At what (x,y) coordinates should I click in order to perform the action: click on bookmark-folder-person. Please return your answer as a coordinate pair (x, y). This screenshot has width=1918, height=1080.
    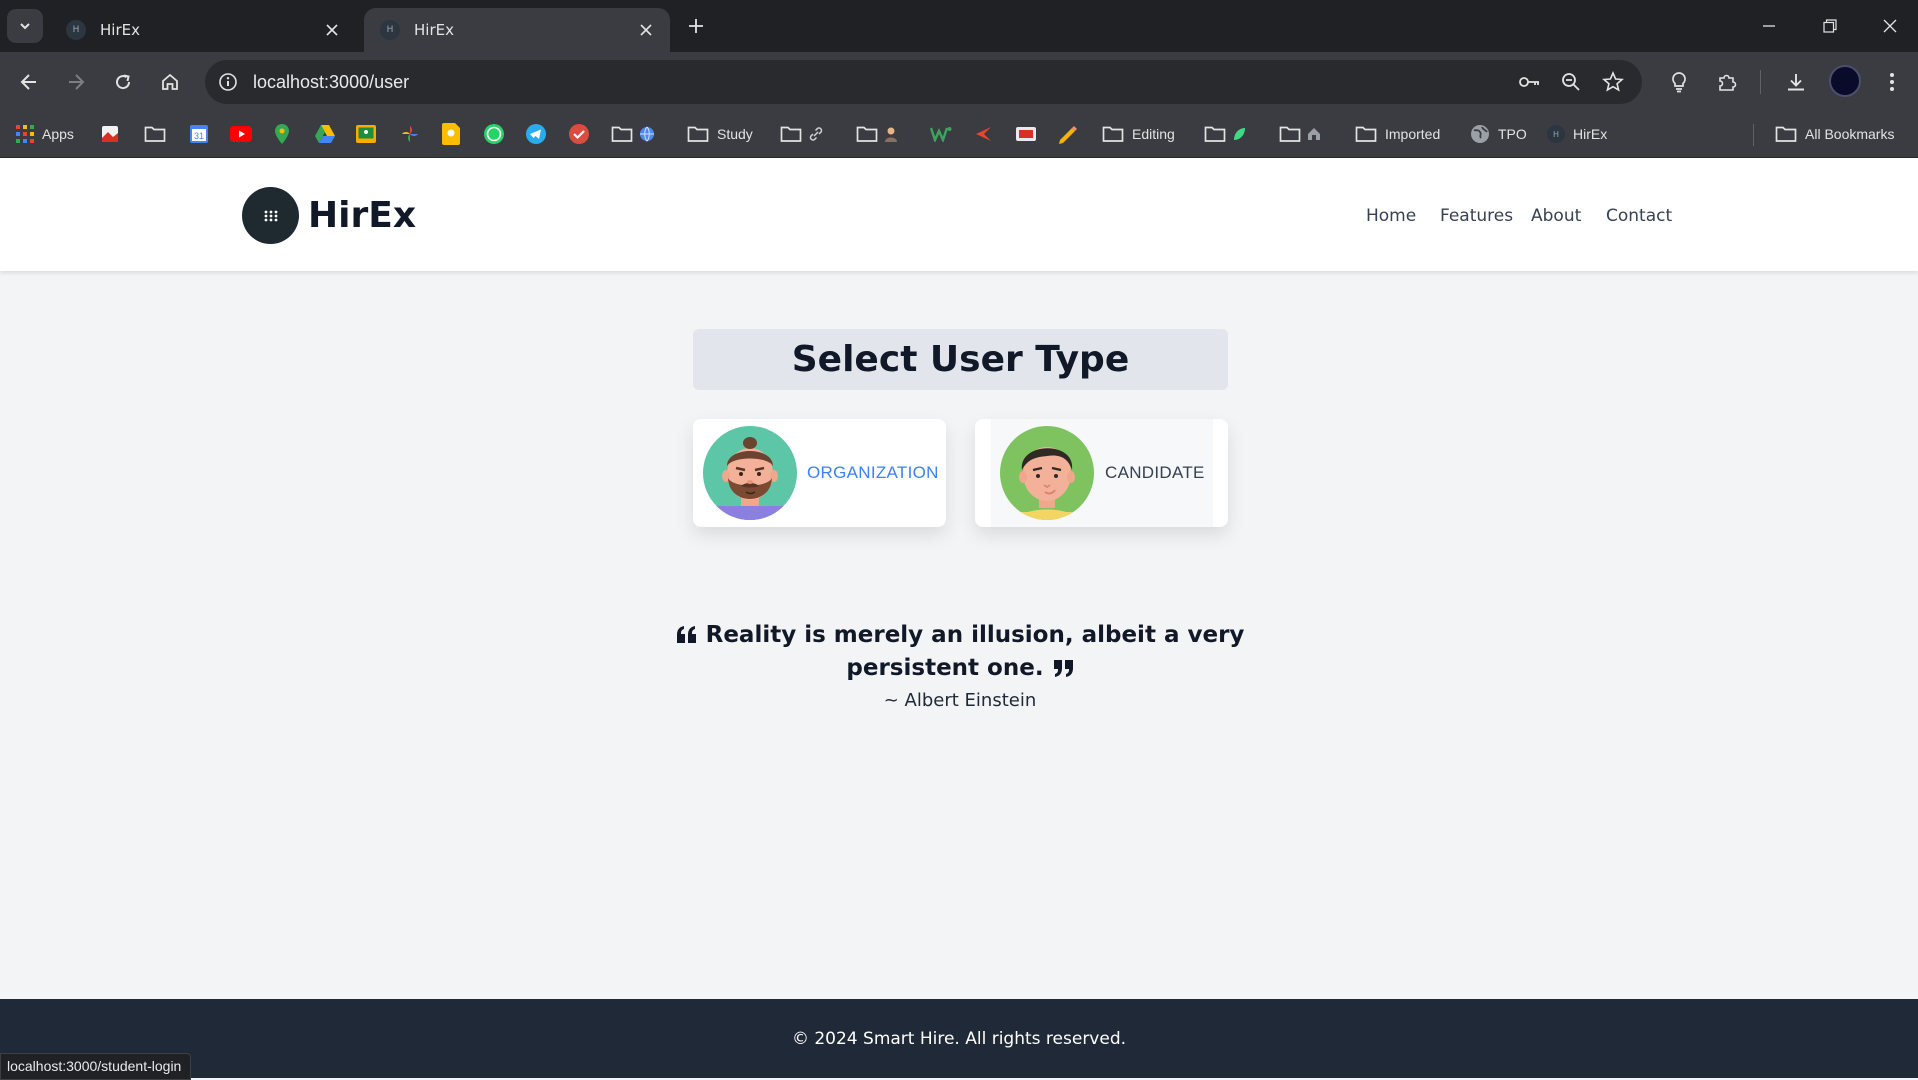
    Looking at the image, I should click on (877, 134).